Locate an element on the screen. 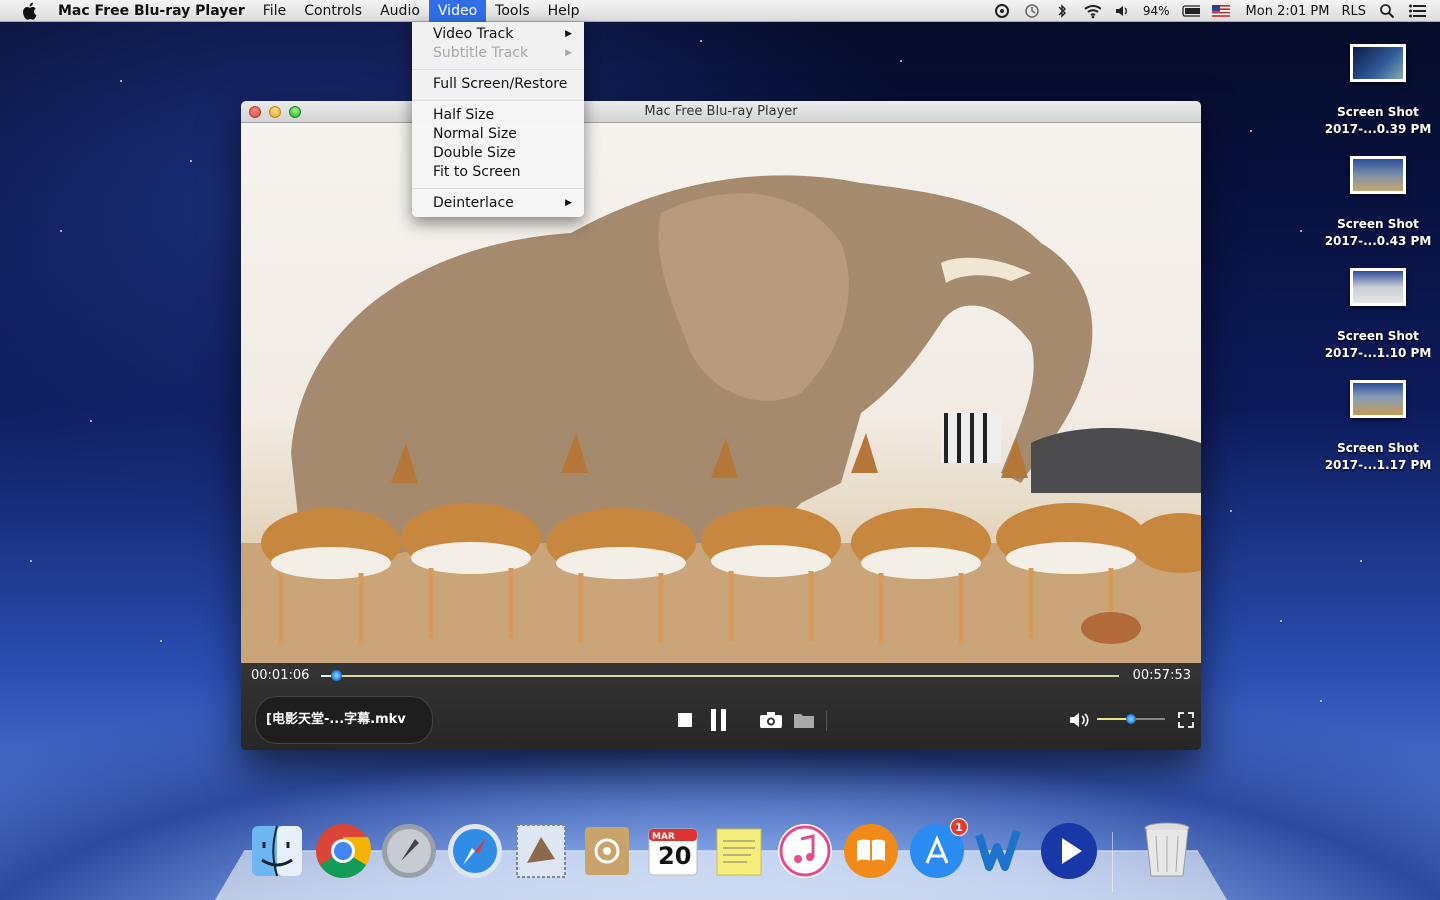 The width and height of the screenshot is (1440, 900). finder-icon is located at coordinates (277, 851).